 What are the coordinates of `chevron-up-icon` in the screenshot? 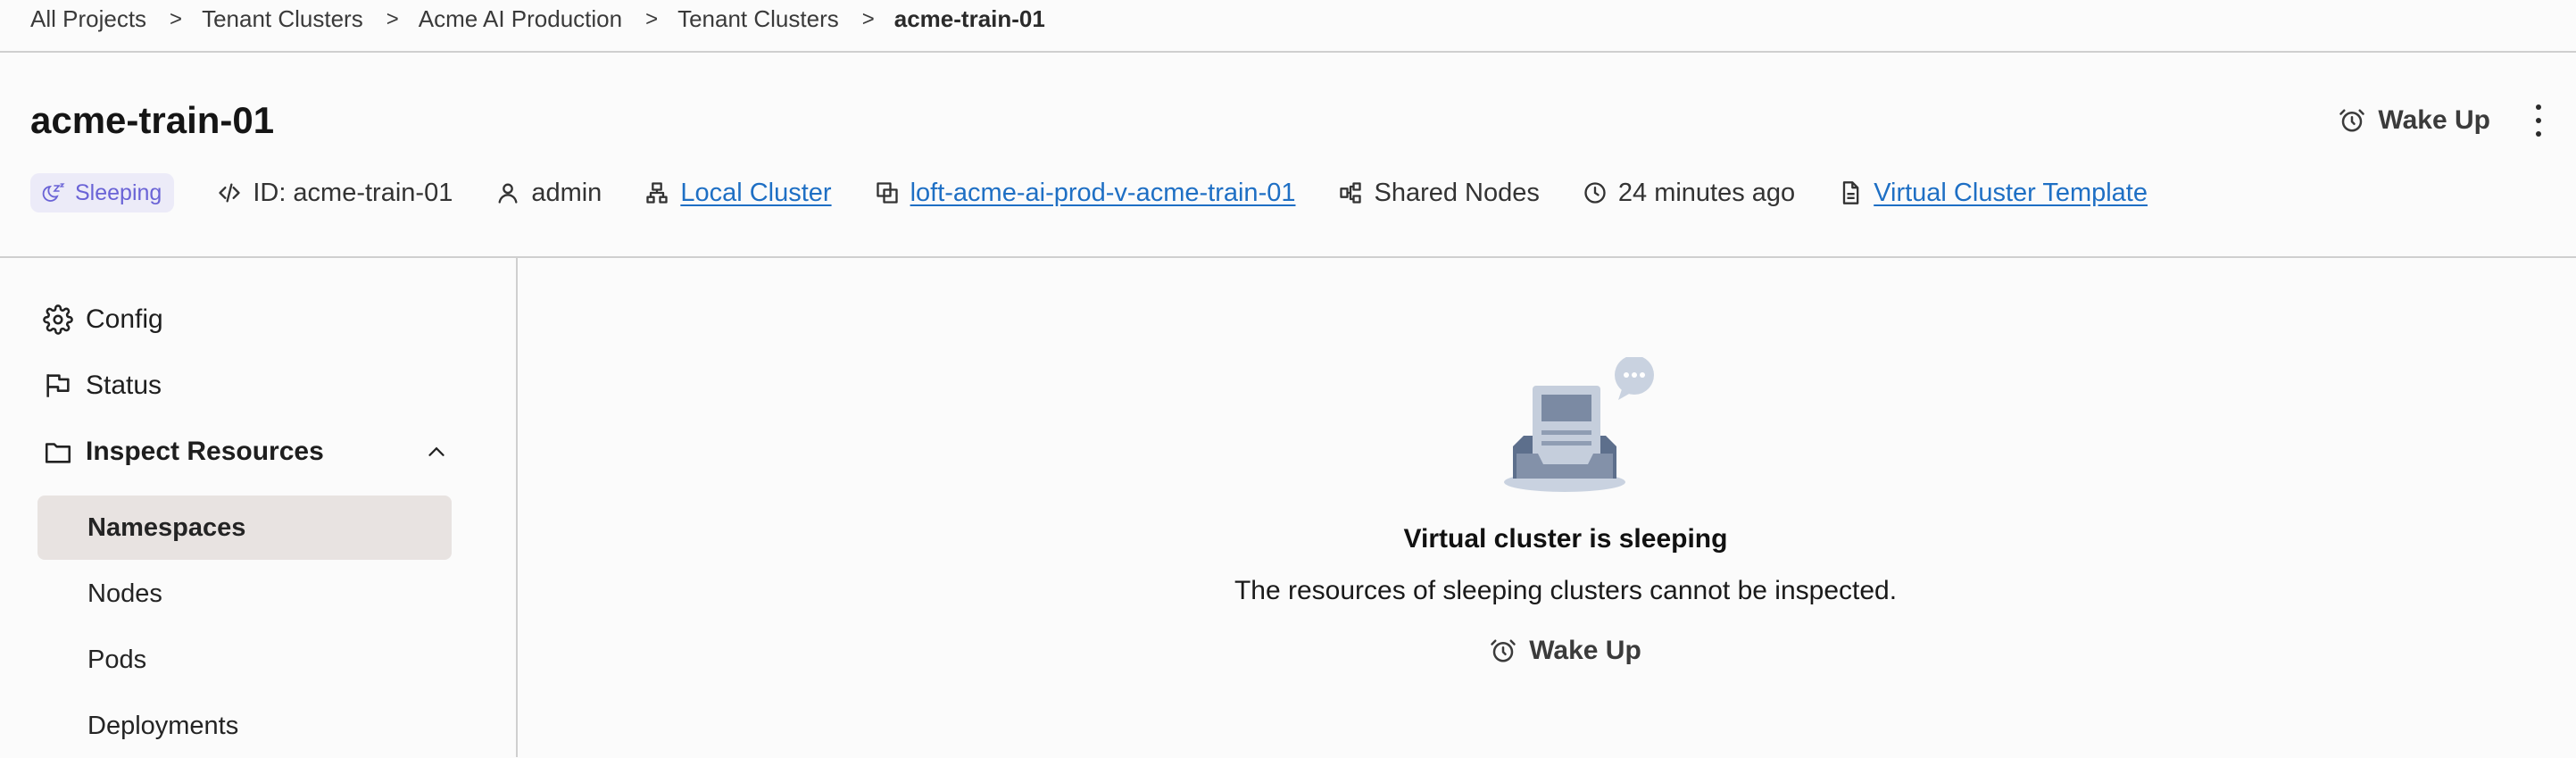 It's located at (436, 454).